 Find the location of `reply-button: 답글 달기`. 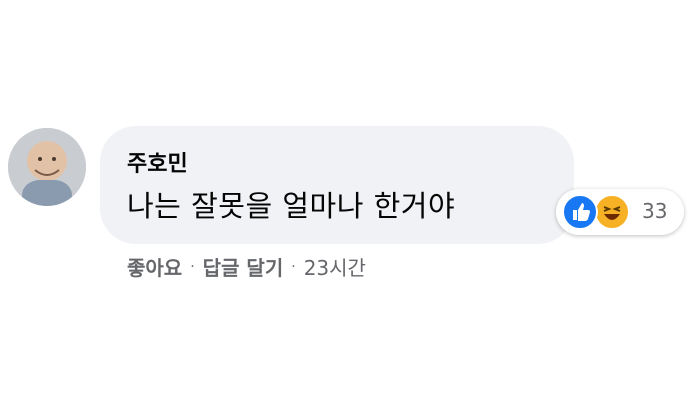

reply-button: 답글 달기 is located at coordinates (243, 266).